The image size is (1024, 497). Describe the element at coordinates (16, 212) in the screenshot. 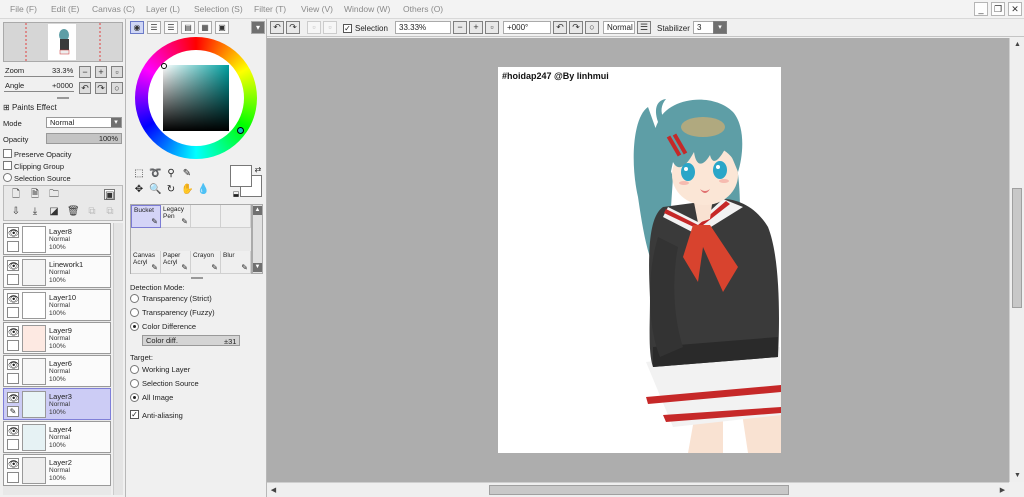

I see `transfer-down-icon: ⇩` at that location.